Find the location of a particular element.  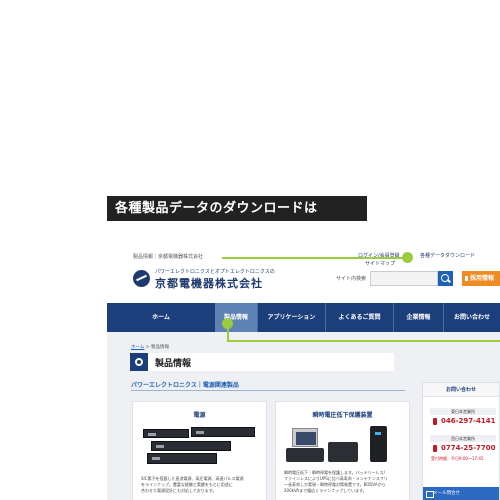

search-label: サイト内検索 is located at coordinates (351, 279).